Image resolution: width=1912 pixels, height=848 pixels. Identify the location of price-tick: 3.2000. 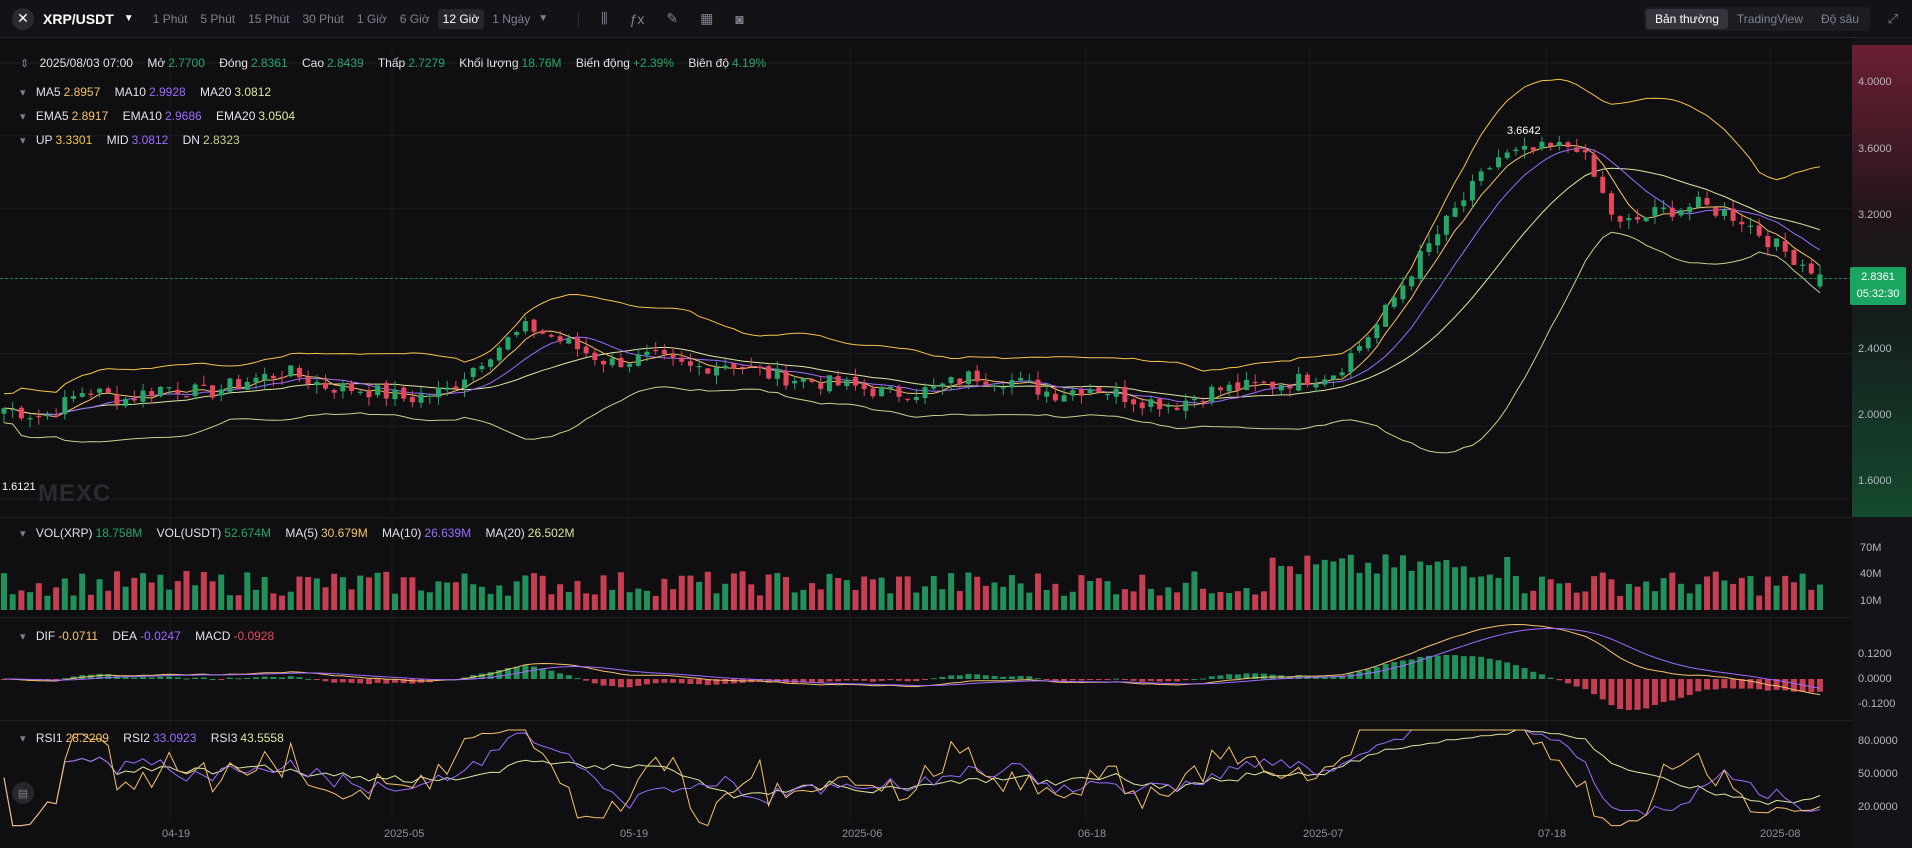
(1875, 215).